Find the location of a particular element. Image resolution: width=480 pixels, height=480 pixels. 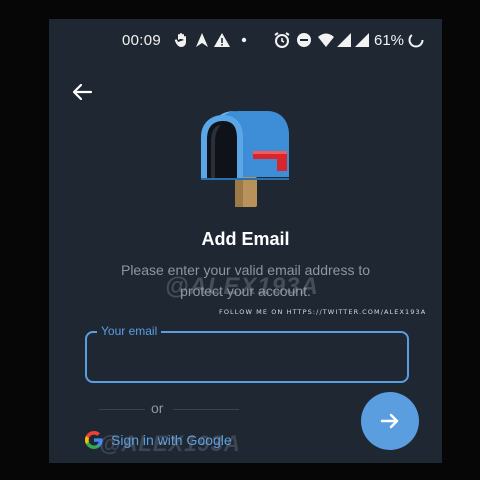

dot-icon is located at coordinates (244, 40).